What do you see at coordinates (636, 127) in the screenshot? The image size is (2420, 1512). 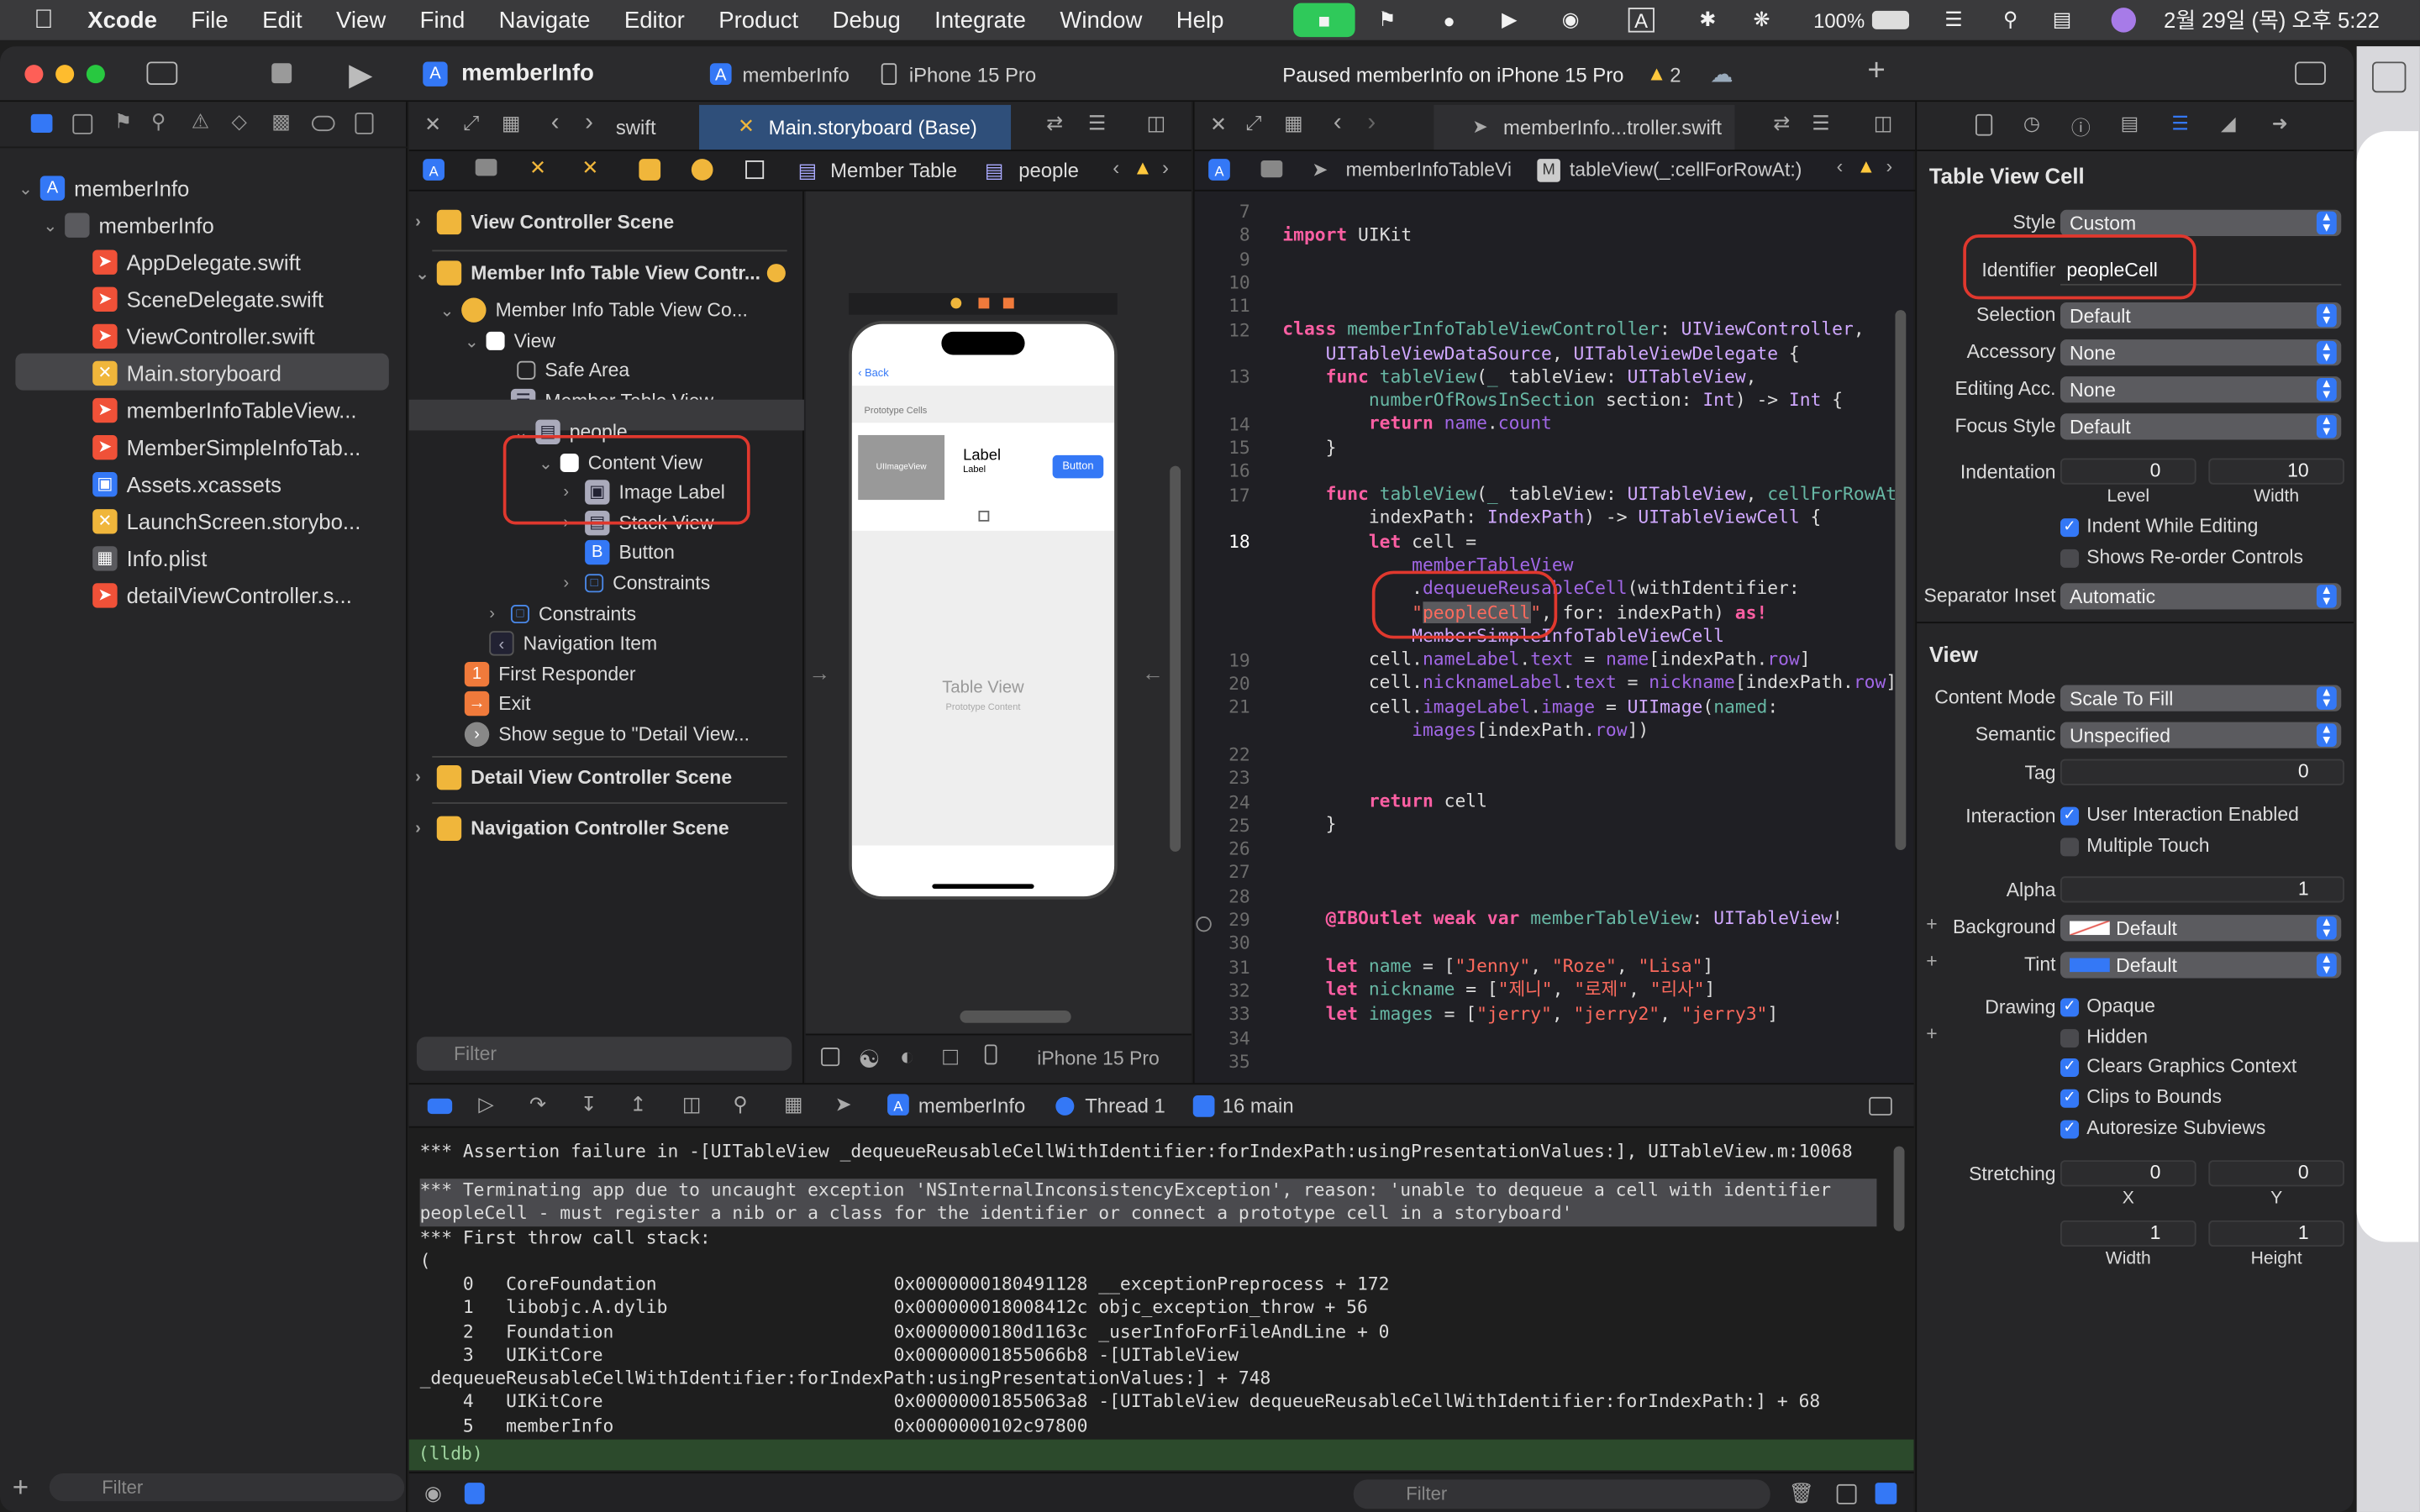 I see `tab-swift: swift` at bounding box center [636, 127].